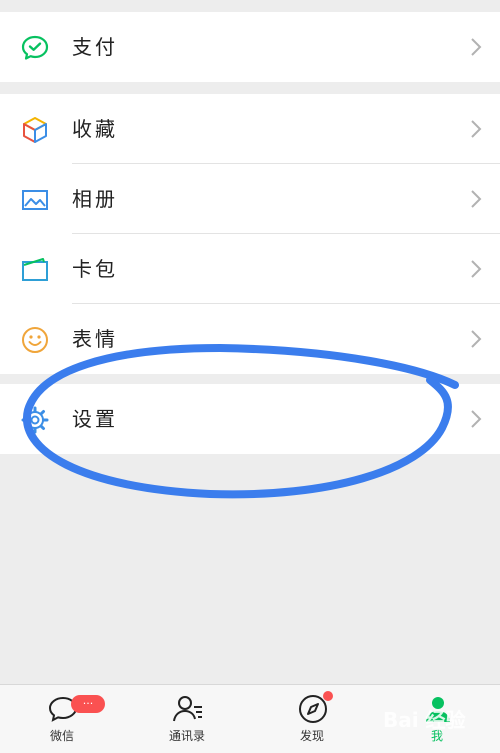 This screenshot has height=753, width=500. Describe the element at coordinates (35, 420) in the screenshot. I see `gear-icon` at that location.